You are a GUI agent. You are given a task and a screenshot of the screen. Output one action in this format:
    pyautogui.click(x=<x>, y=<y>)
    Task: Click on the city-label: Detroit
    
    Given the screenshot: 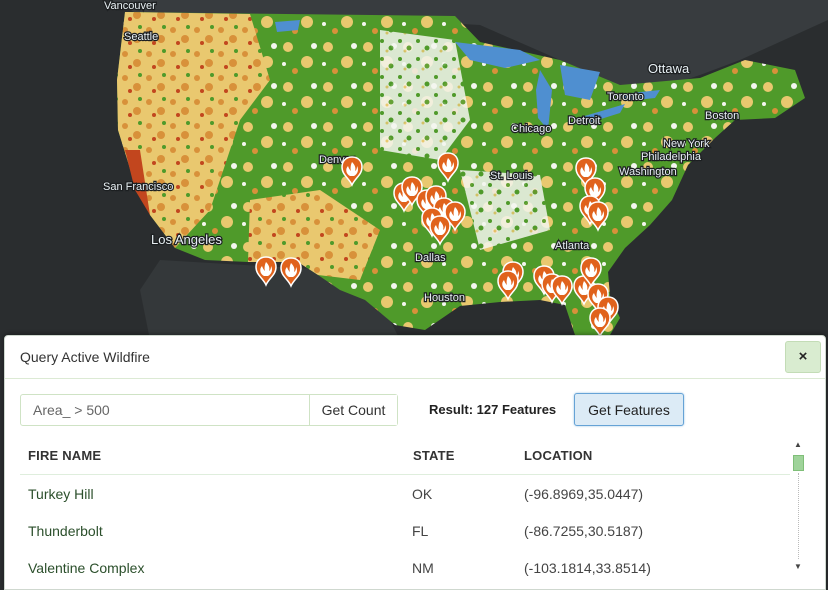 What is the action you would take?
    pyautogui.click(x=584, y=121)
    